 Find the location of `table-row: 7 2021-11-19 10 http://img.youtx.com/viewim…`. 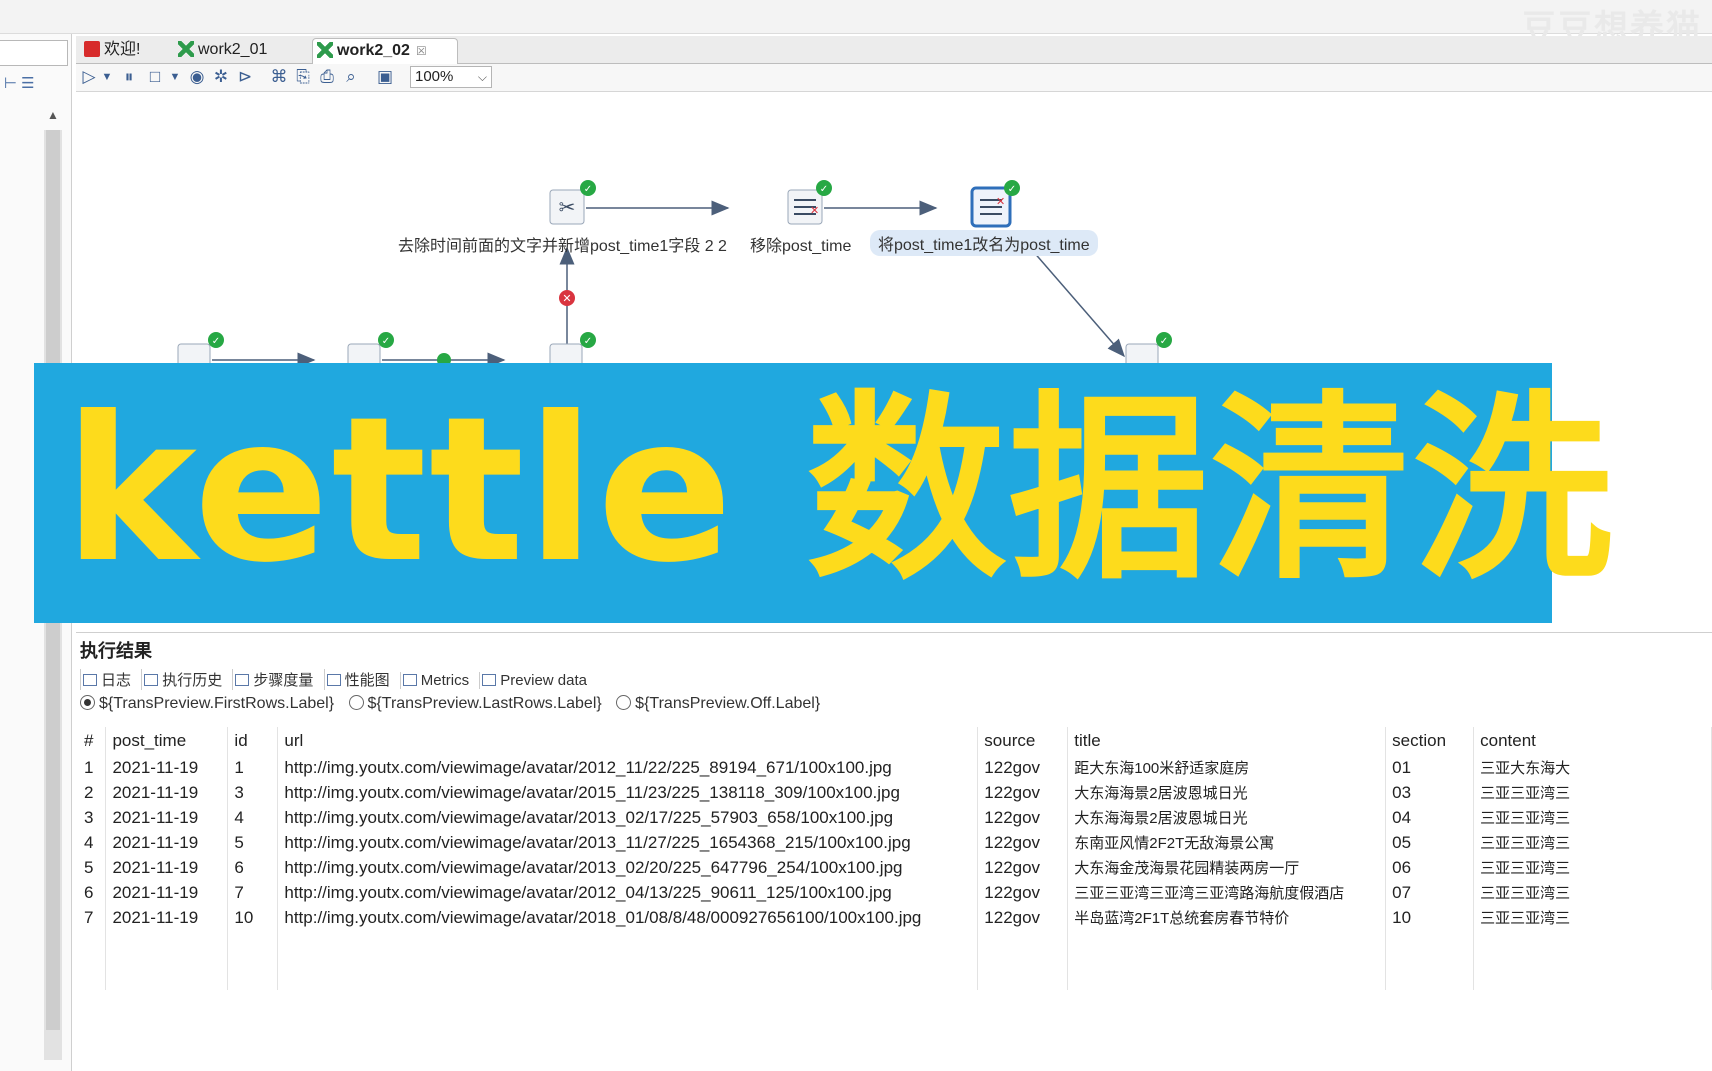

table-row: 7 2021-11-19 10 http://img.youtx.com/viewim… is located at coordinates (895, 917).